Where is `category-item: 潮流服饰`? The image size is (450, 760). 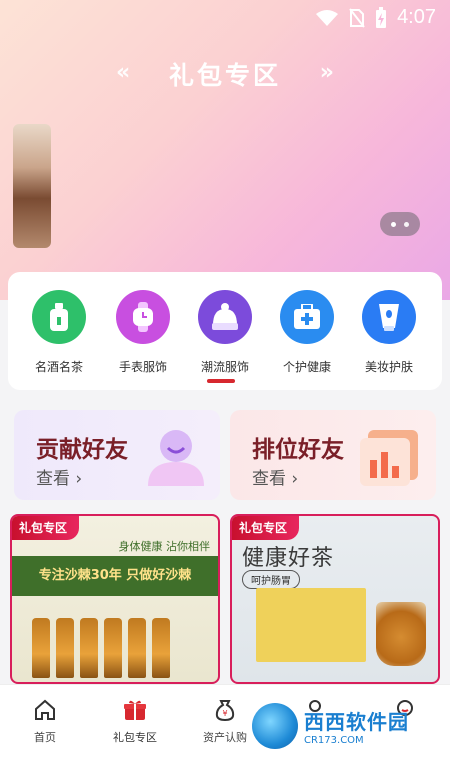 category-item: 潮流服饰 is located at coordinates (225, 332).